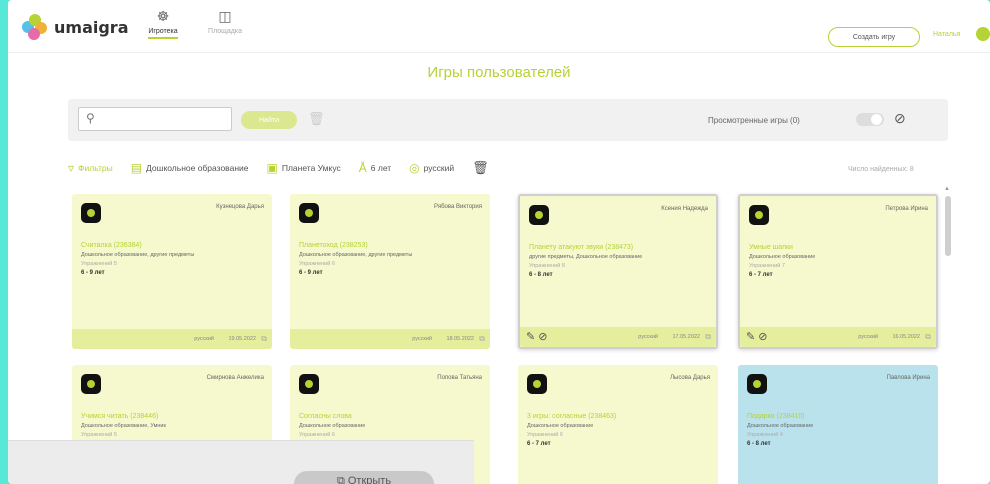 The width and height of the screenshot is (990, 484). What do you see at coordinates (581, 247) in the screenshot?
I see `card-title: Планету атакуют звуки (238473)` at bounding box center [581, 247].